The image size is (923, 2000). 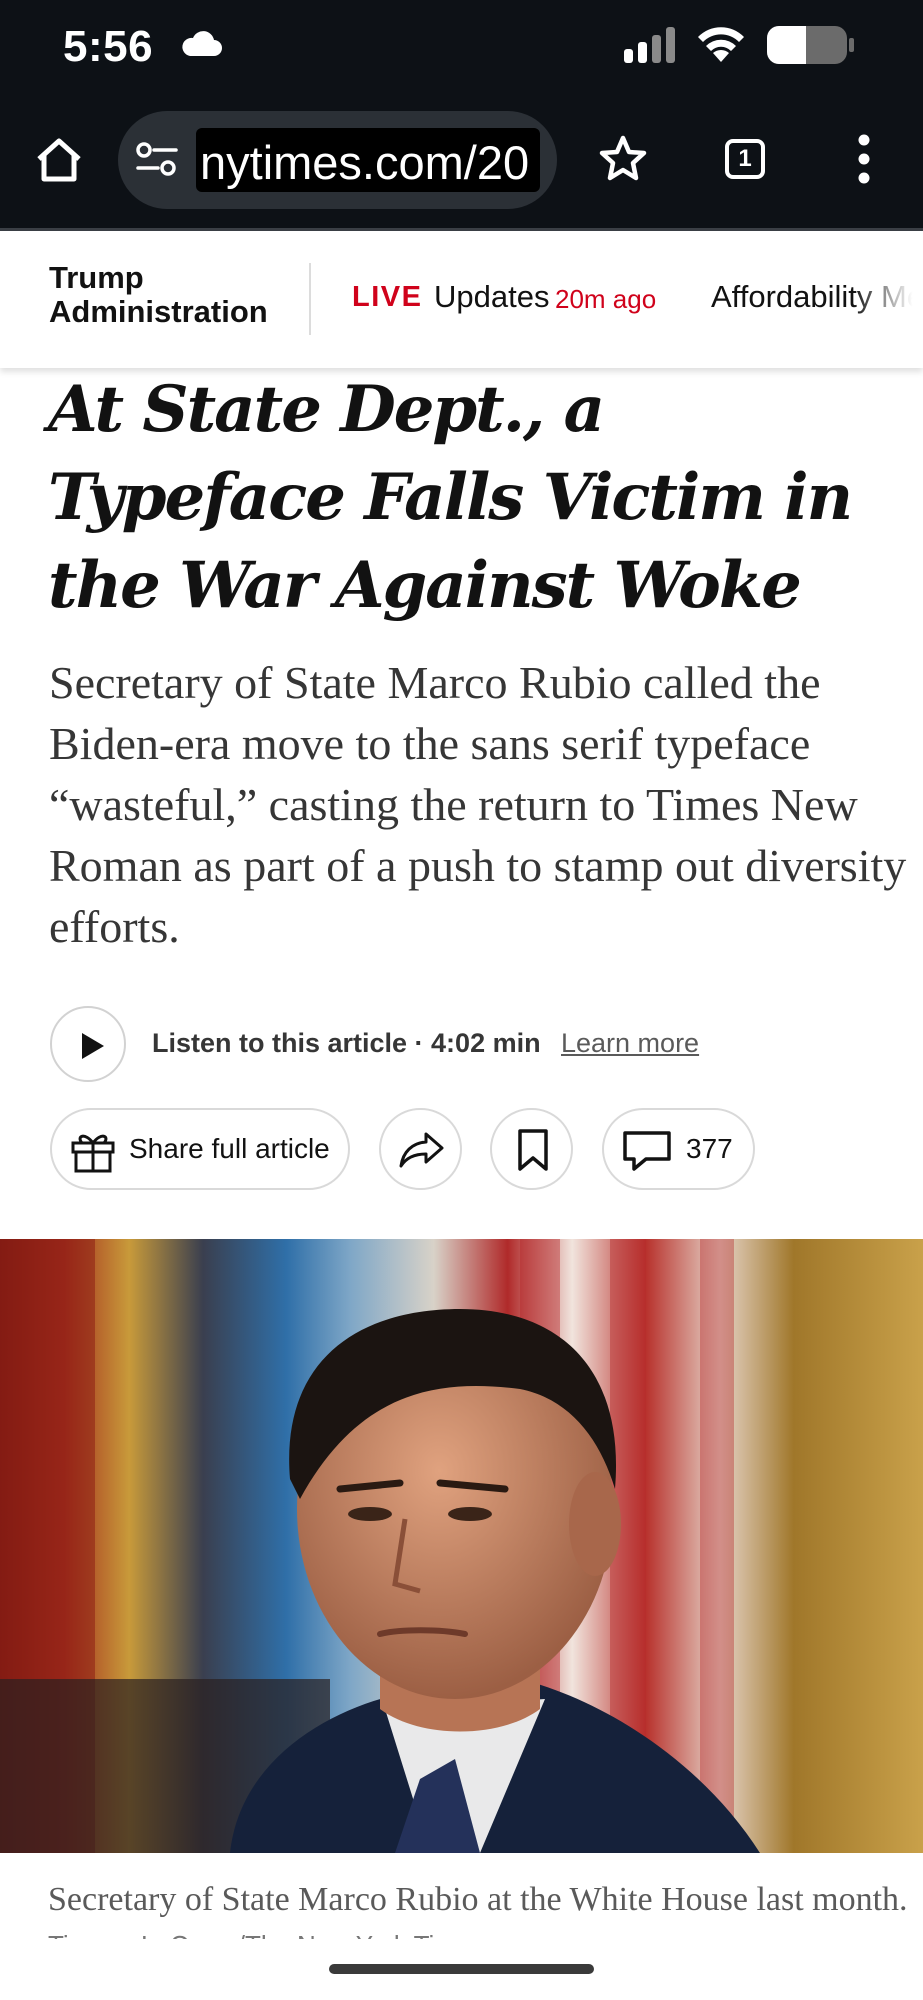 What do you see at coordinates (745, 159) in the screenshot?
I see `tabs-icon: 1` at bounding box center [745, 159].